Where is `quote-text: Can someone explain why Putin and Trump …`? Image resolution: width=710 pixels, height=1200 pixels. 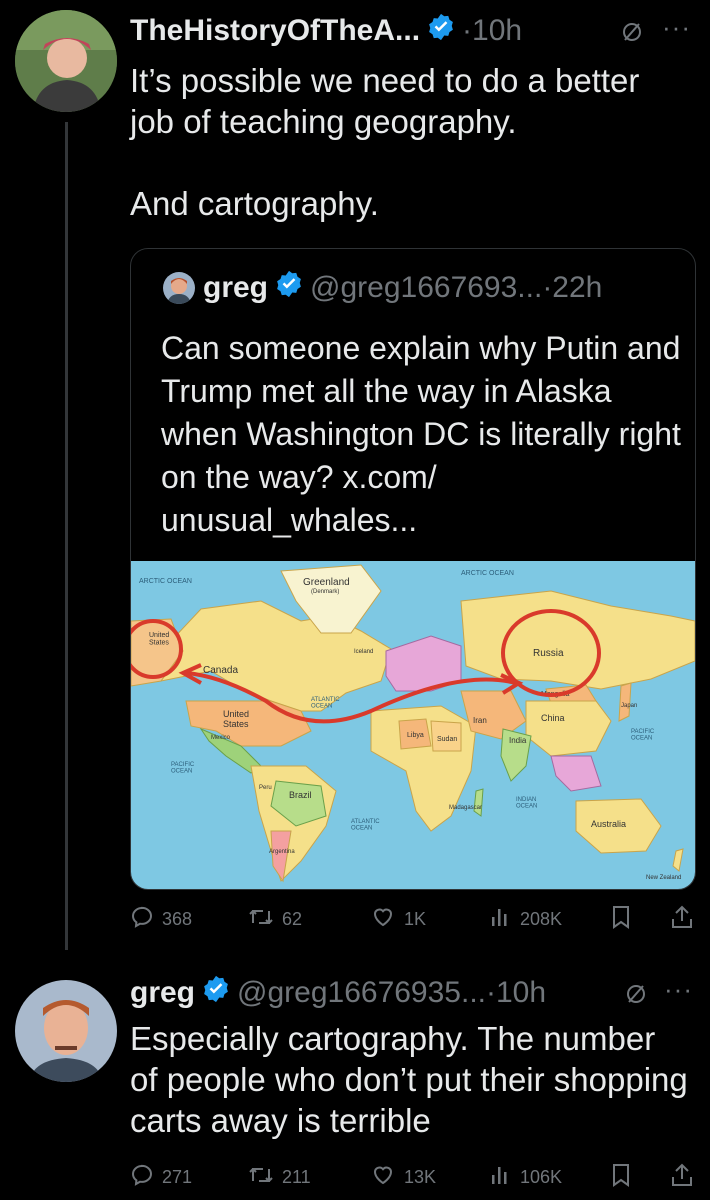
quote-text: Can someone explain why Putin and Trump … is located at coordinates (421, 434).